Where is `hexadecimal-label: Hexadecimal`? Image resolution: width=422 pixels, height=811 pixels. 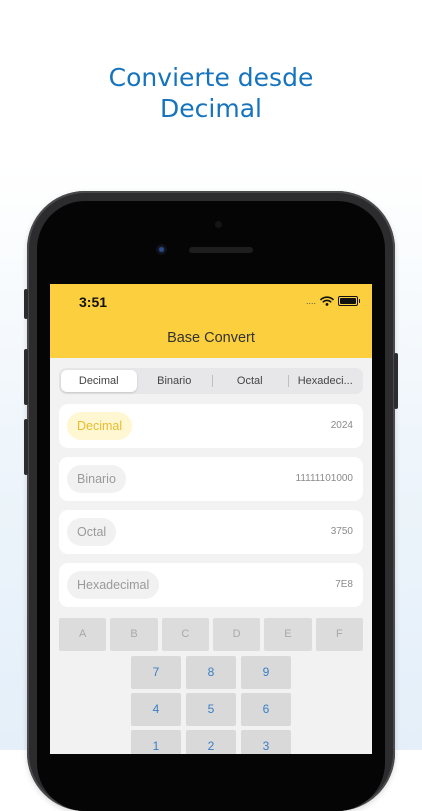 hexadecimal-label: Hexadecimal is located at coordinates (113, 585).